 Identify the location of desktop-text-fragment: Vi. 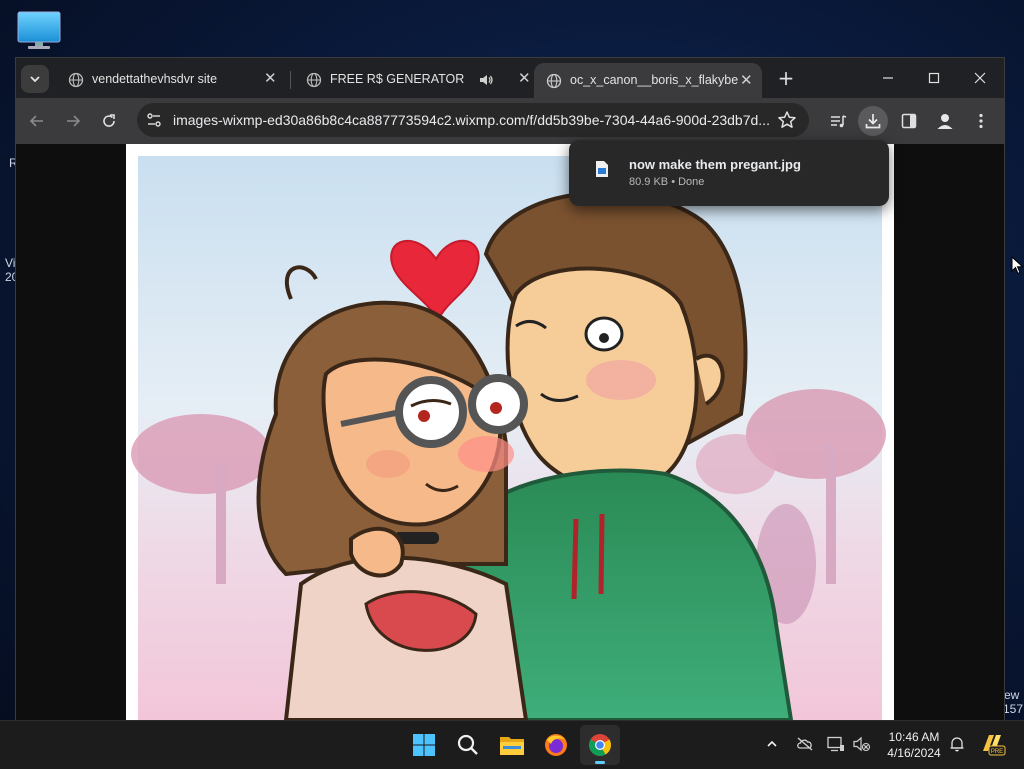
(10, 263).